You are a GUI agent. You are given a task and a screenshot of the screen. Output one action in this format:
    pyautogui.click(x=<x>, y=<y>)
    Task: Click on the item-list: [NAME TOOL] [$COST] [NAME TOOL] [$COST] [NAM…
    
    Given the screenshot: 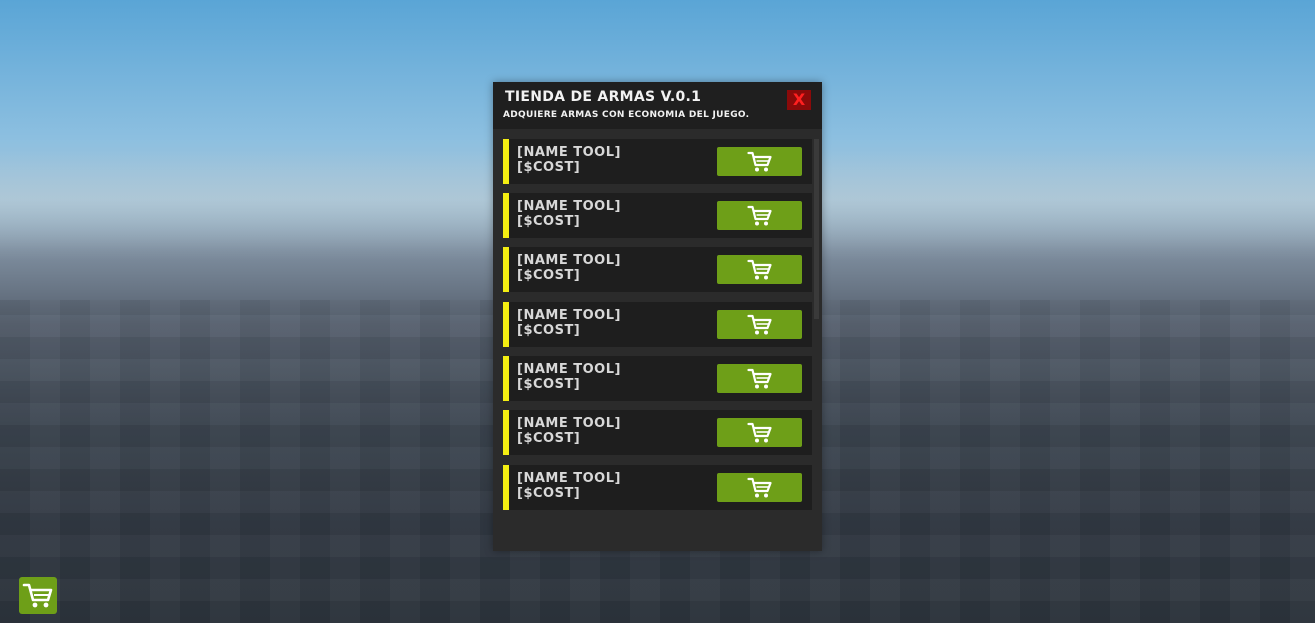 What is the action you would take?
    pyautogui.click(x=658, y=334)
    